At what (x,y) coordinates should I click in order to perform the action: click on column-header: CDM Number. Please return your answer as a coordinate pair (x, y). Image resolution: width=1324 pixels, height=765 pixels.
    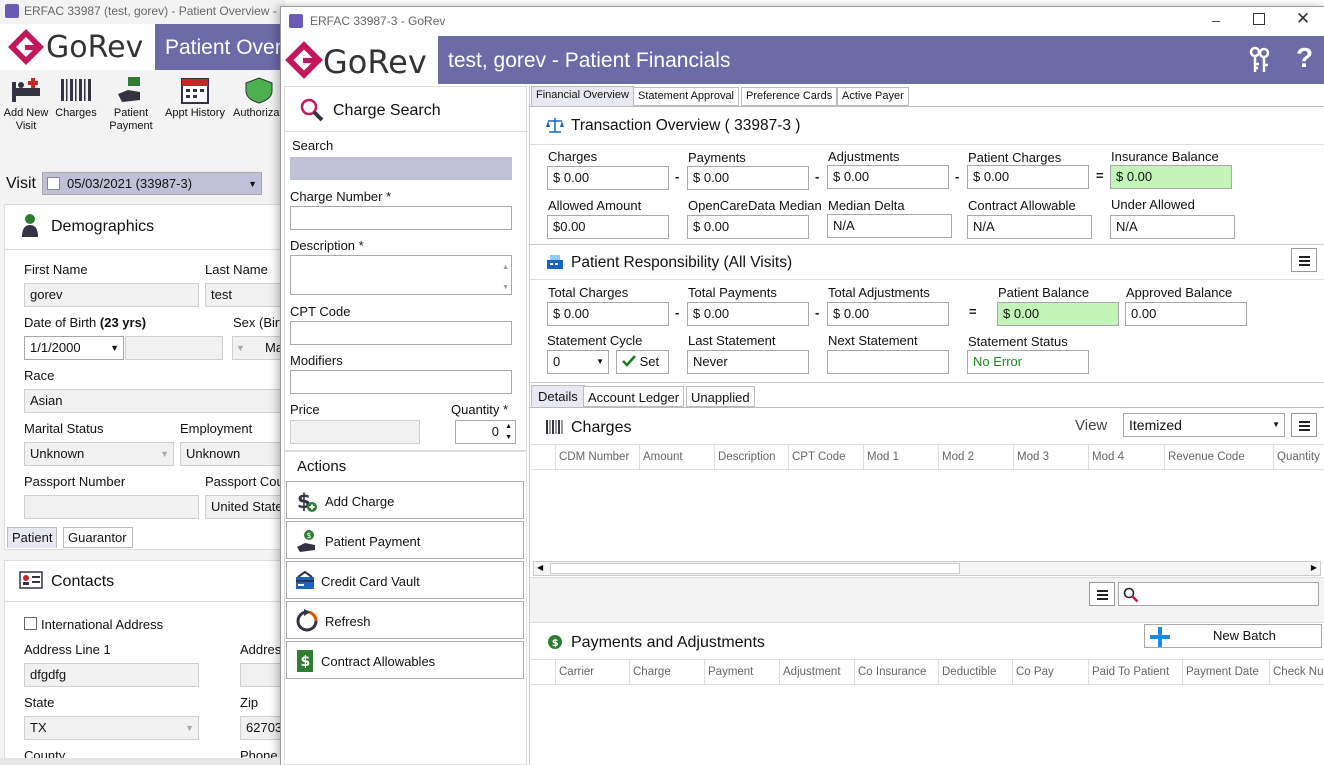
    Looking at the image, I should click on (598, 457).